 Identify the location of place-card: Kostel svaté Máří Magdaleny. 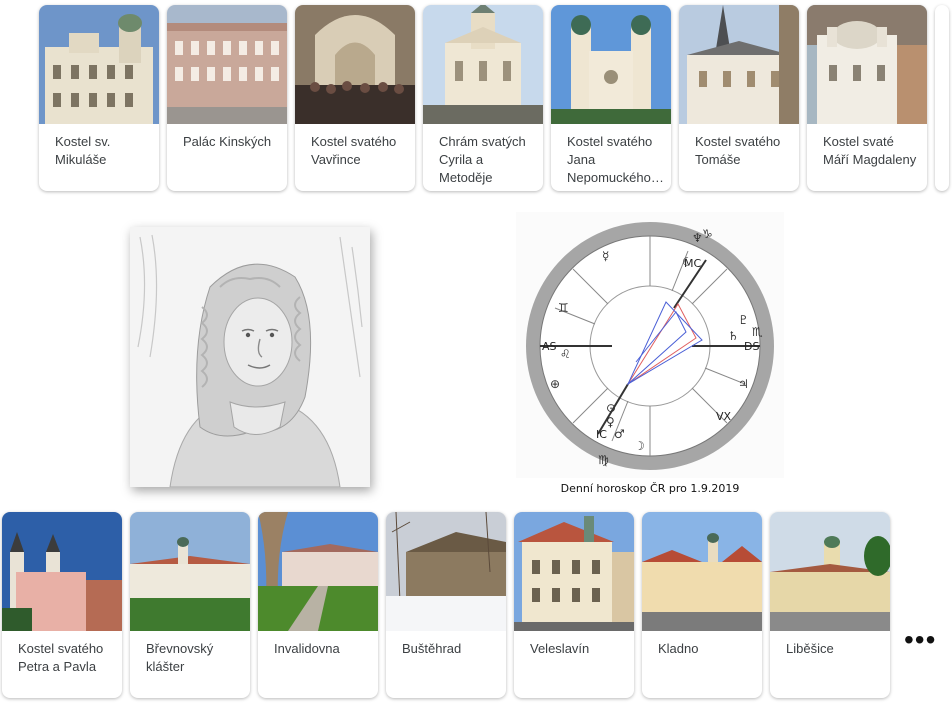
(867, 98).